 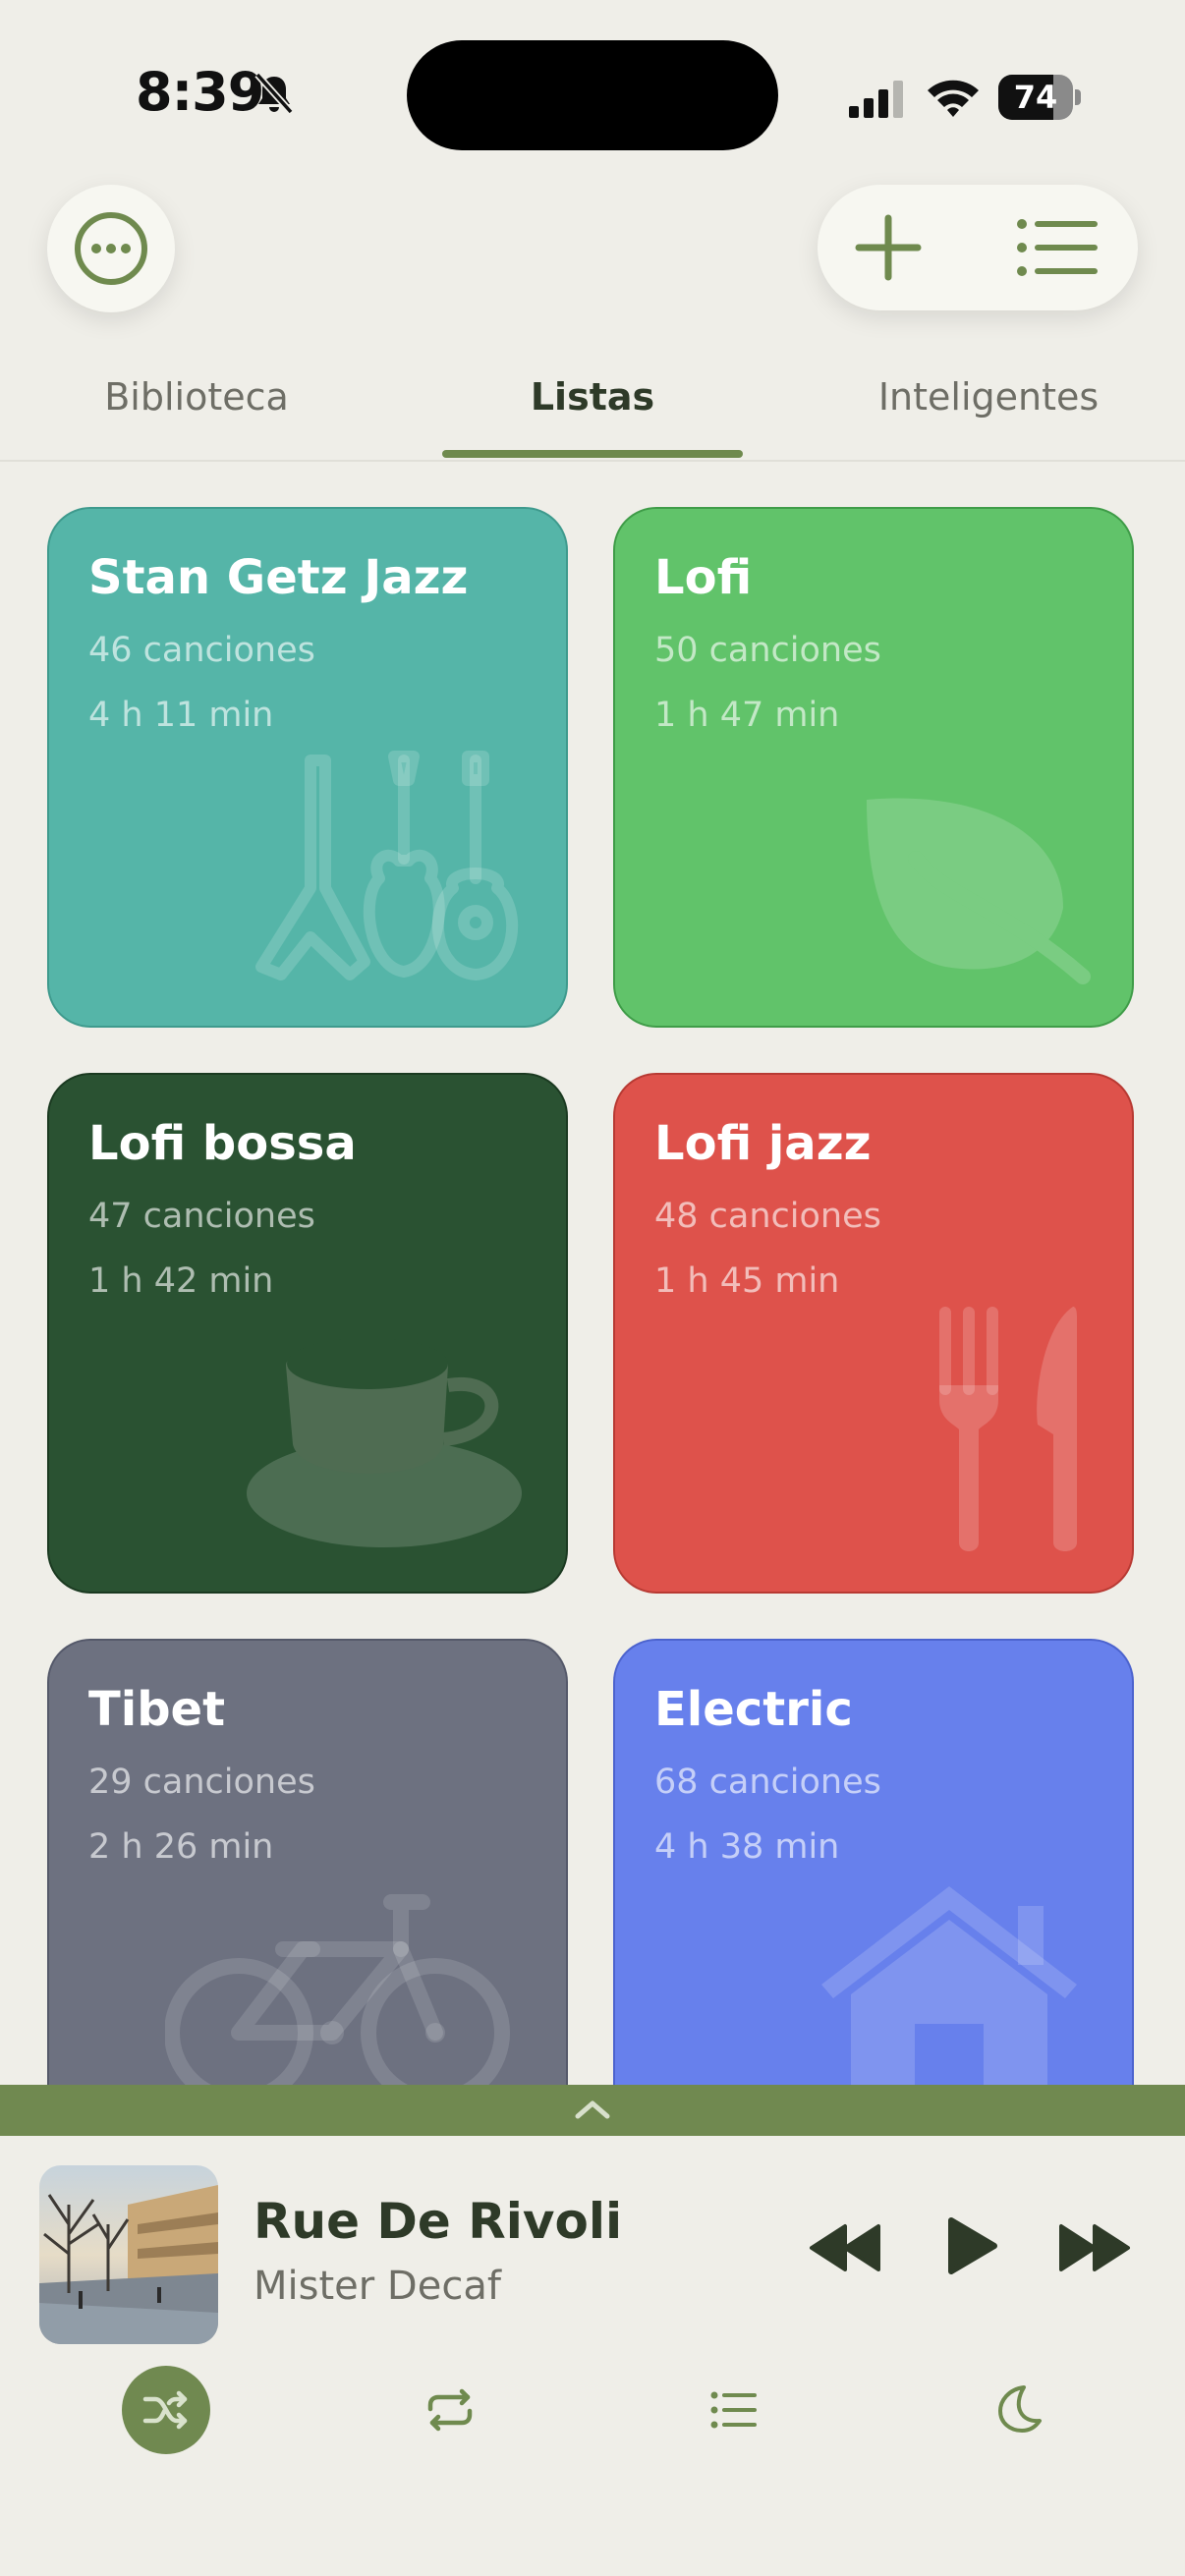 I want to click on play-button, so click(x=973, y=2245).